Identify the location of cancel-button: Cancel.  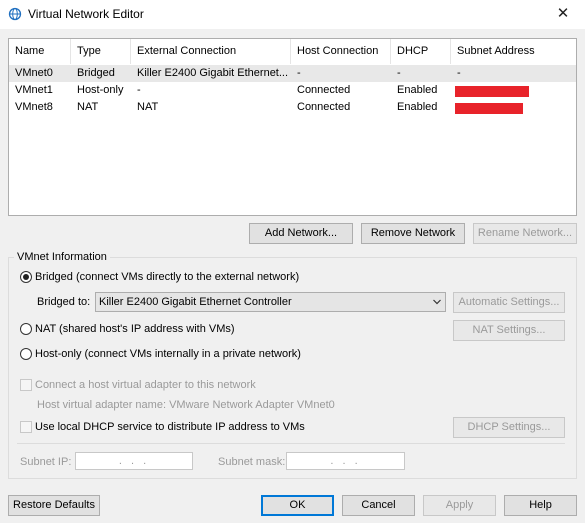
(378, 505).